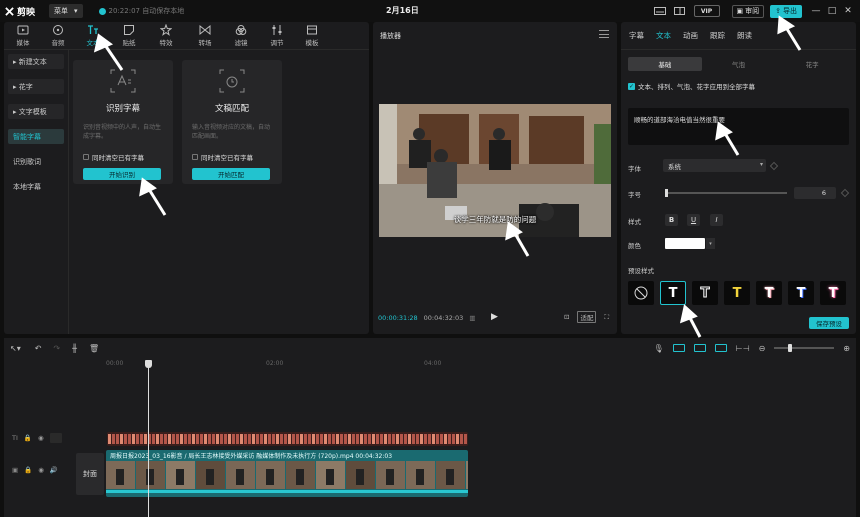 The image size is (860, 517). Describe the element at coordinates (36, 86) in the screenshot. I see `nav-fancy-text: ▸ 花字` at that location.